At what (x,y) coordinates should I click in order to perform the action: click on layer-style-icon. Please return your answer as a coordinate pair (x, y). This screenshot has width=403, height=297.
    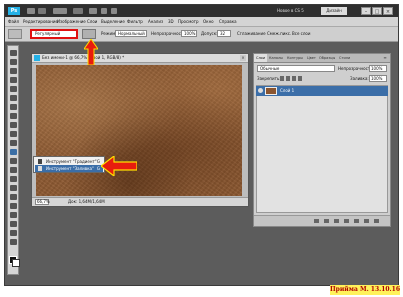
    Looking at the image, I should click on (326, 221).